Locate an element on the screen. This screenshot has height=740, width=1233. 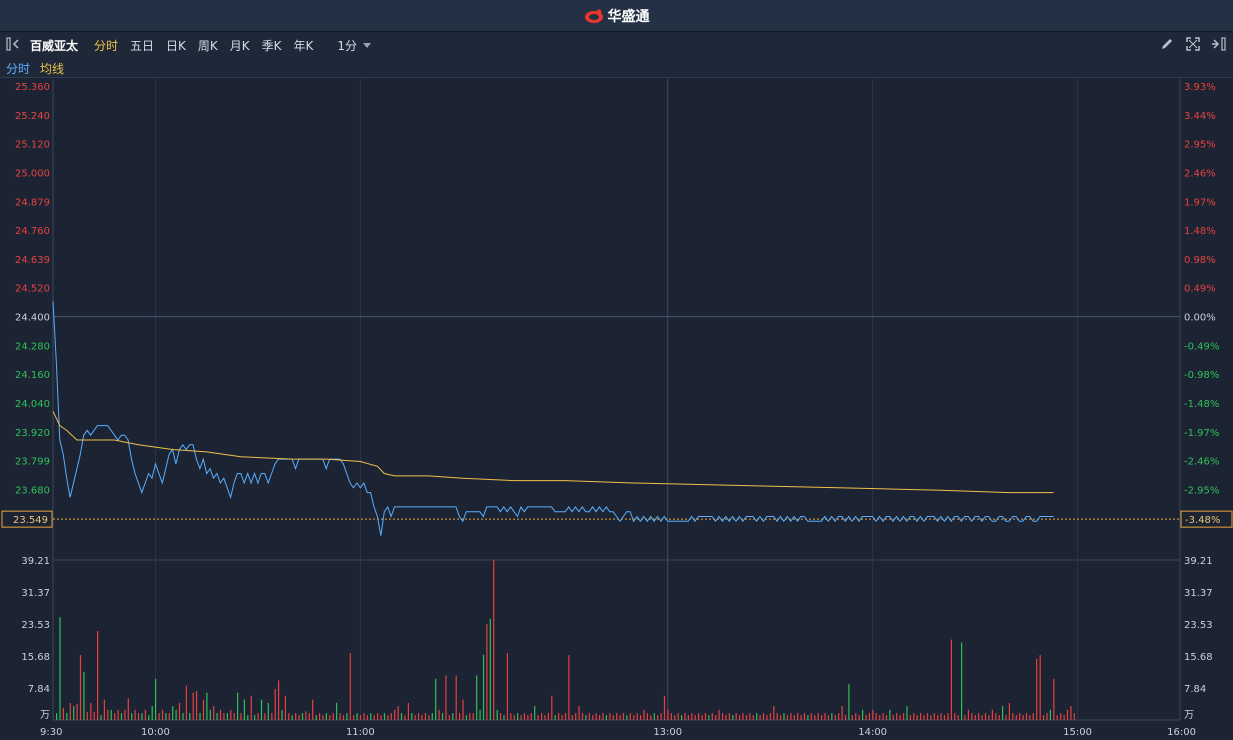
pct-tick-label: 0.98% is located at coordinates (1200, 260).